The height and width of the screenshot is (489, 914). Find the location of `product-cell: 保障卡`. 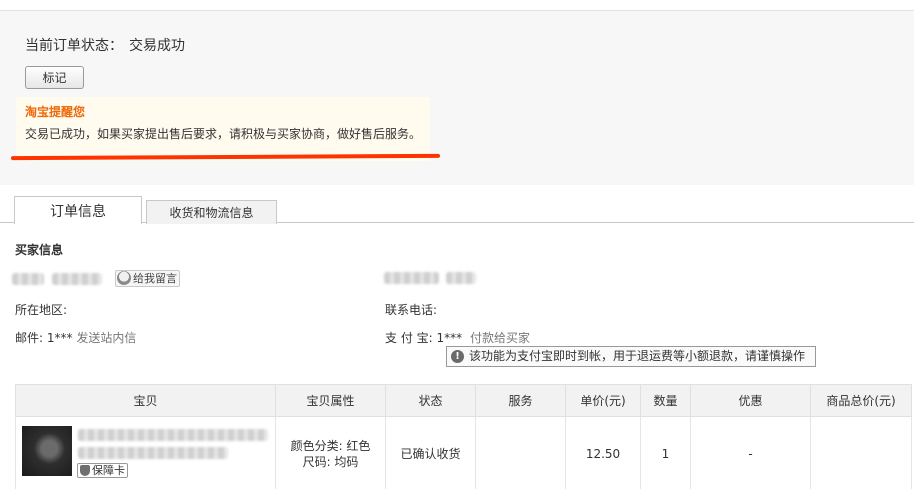

product-cell: 保障卡 is located at coordinates (145, 452).